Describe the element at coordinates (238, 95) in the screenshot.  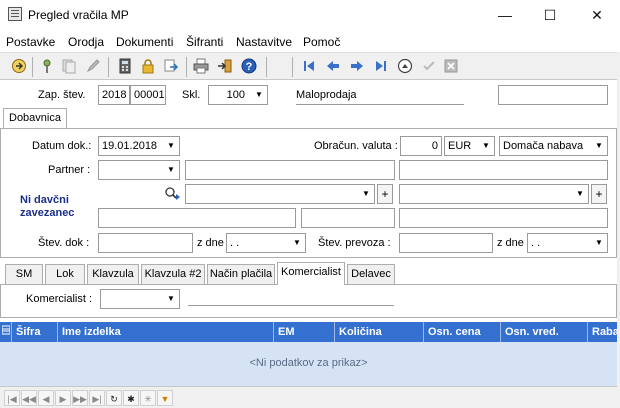
I see `warehouse-select: 100 ▼` at that location.